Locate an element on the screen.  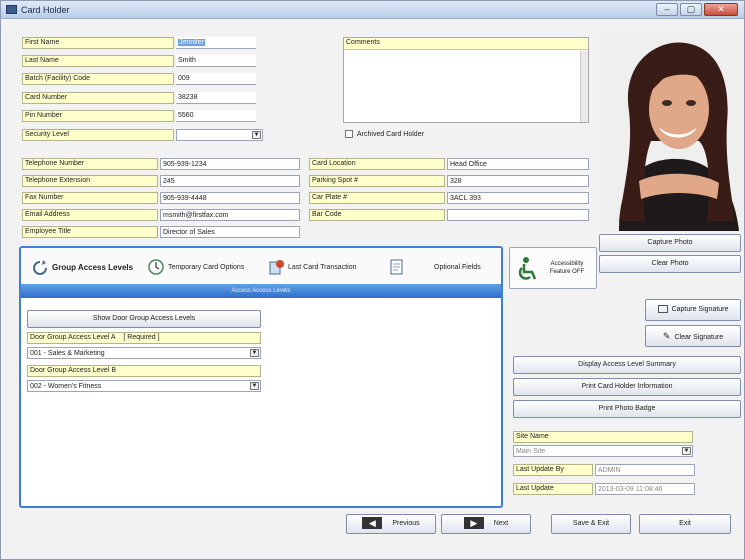
display-access-summary-button: Display Access Level Summary is located at coordinates (627, 365).